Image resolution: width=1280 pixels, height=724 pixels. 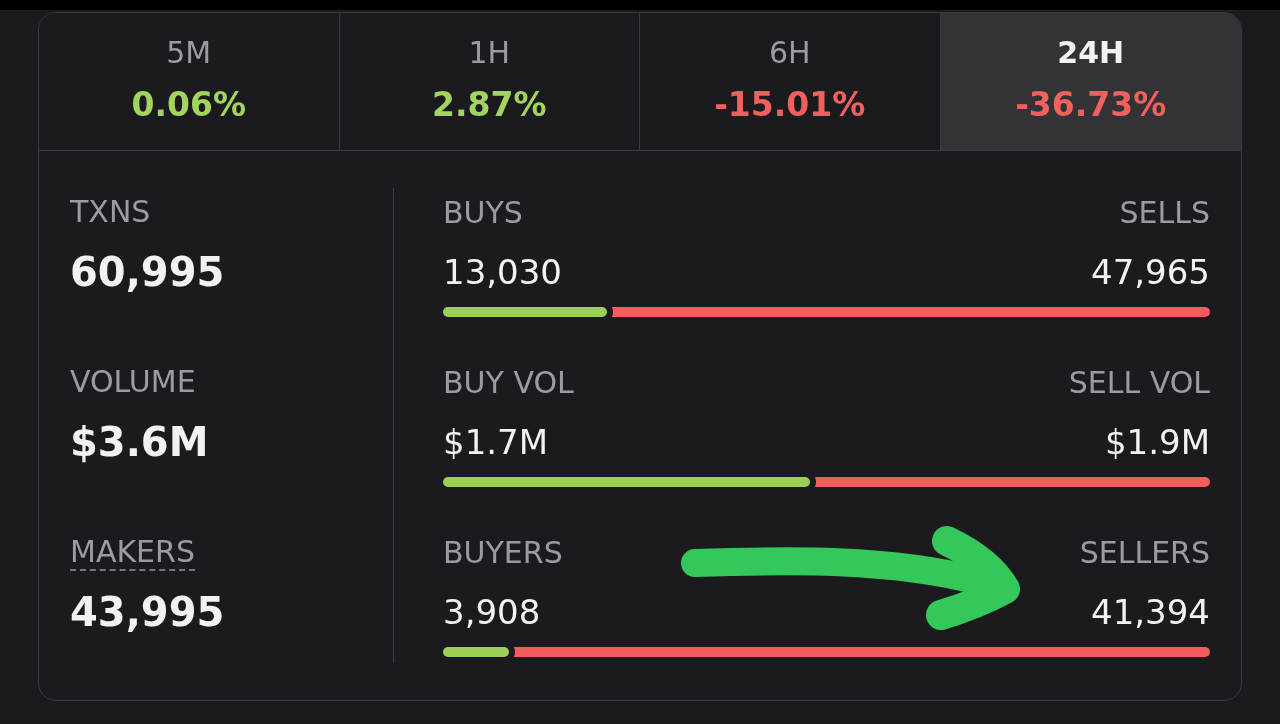 I want to click on buy-label: BUY VOL, so click(x=508, y=383).